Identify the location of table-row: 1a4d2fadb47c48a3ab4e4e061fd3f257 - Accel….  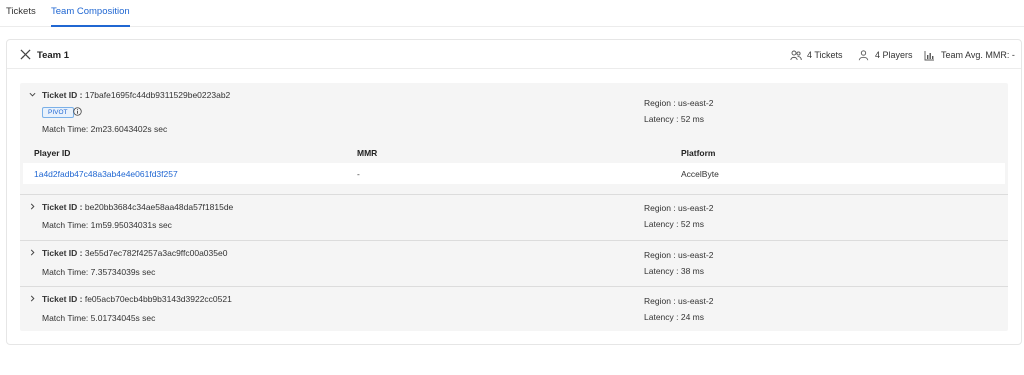
(514, 173).